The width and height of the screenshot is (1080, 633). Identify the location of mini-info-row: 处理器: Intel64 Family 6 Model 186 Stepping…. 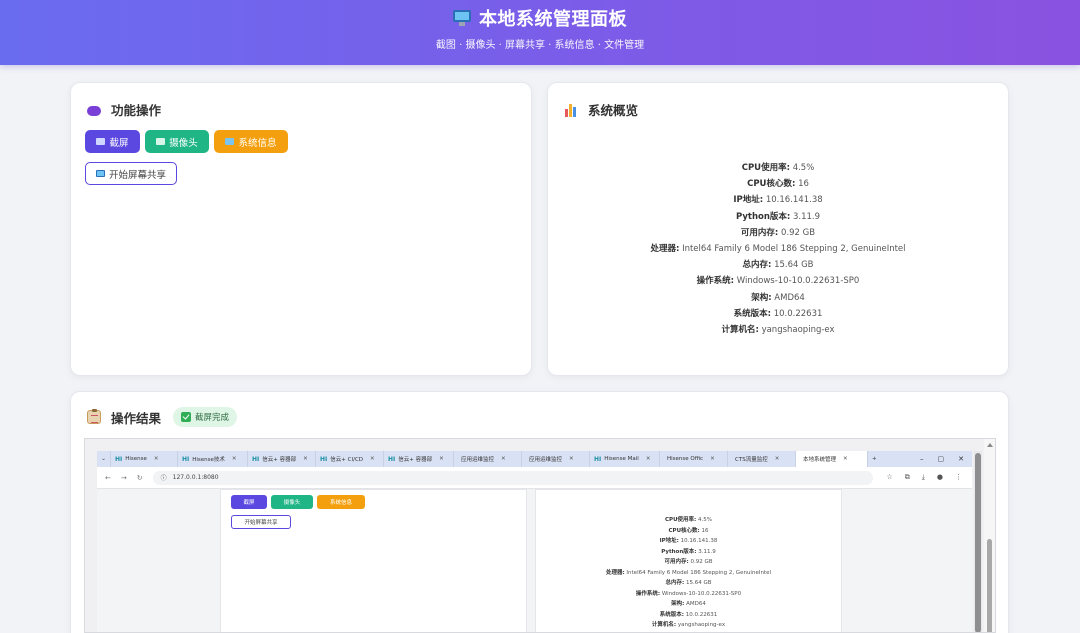
(688, 572).